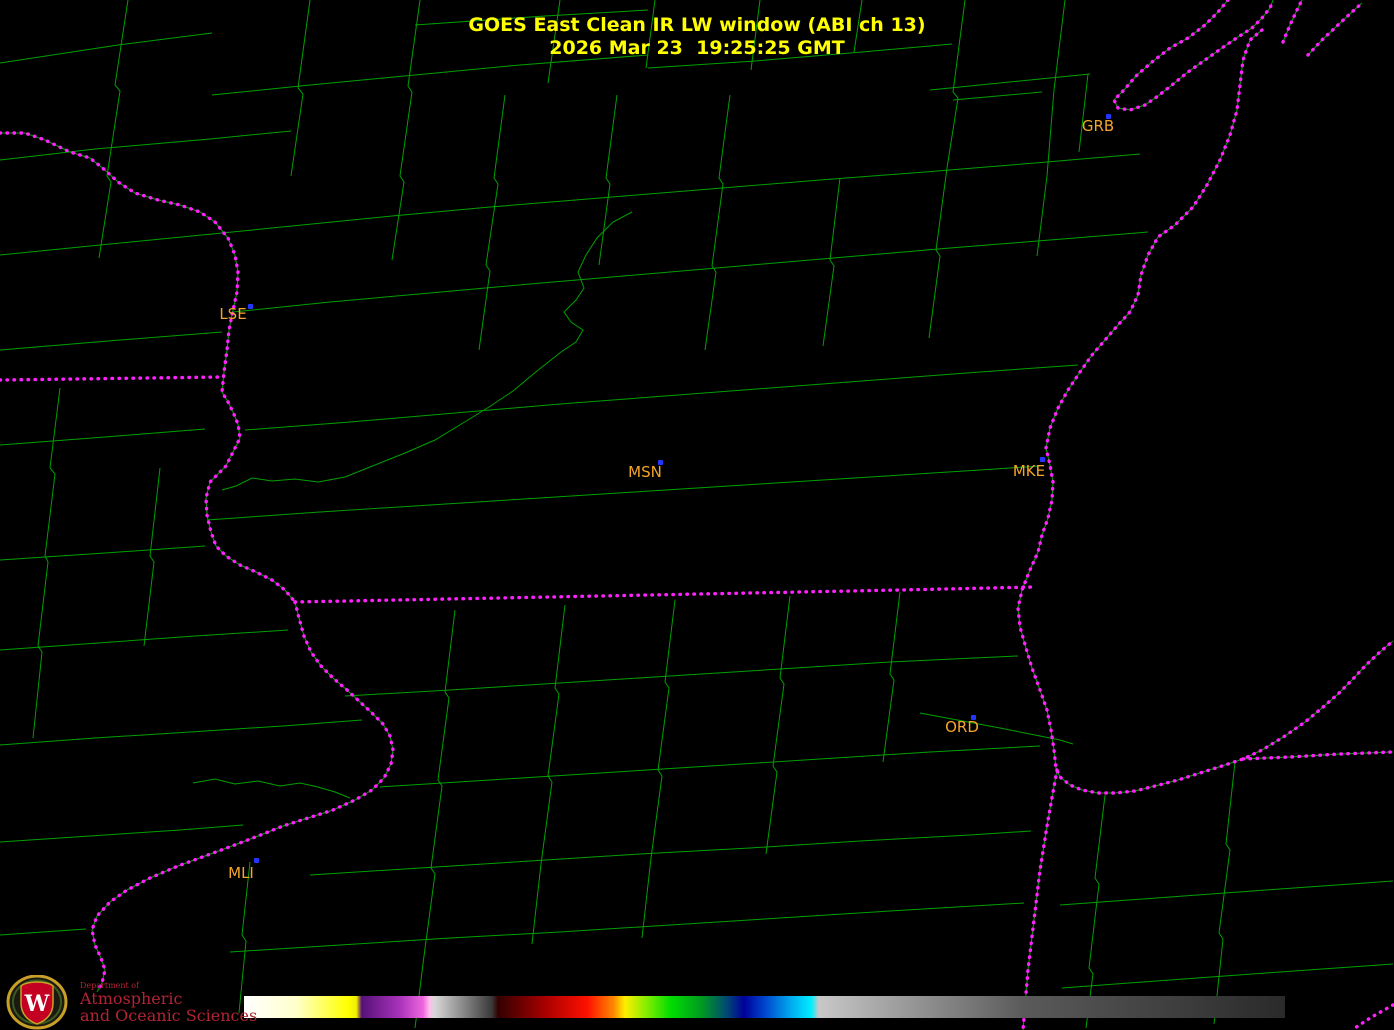 The image size is (1394, 1030). What do you see at coordinates (233, 314) in the screenshot?
I see `station-label: LSE` at bounding box center [233, 314].